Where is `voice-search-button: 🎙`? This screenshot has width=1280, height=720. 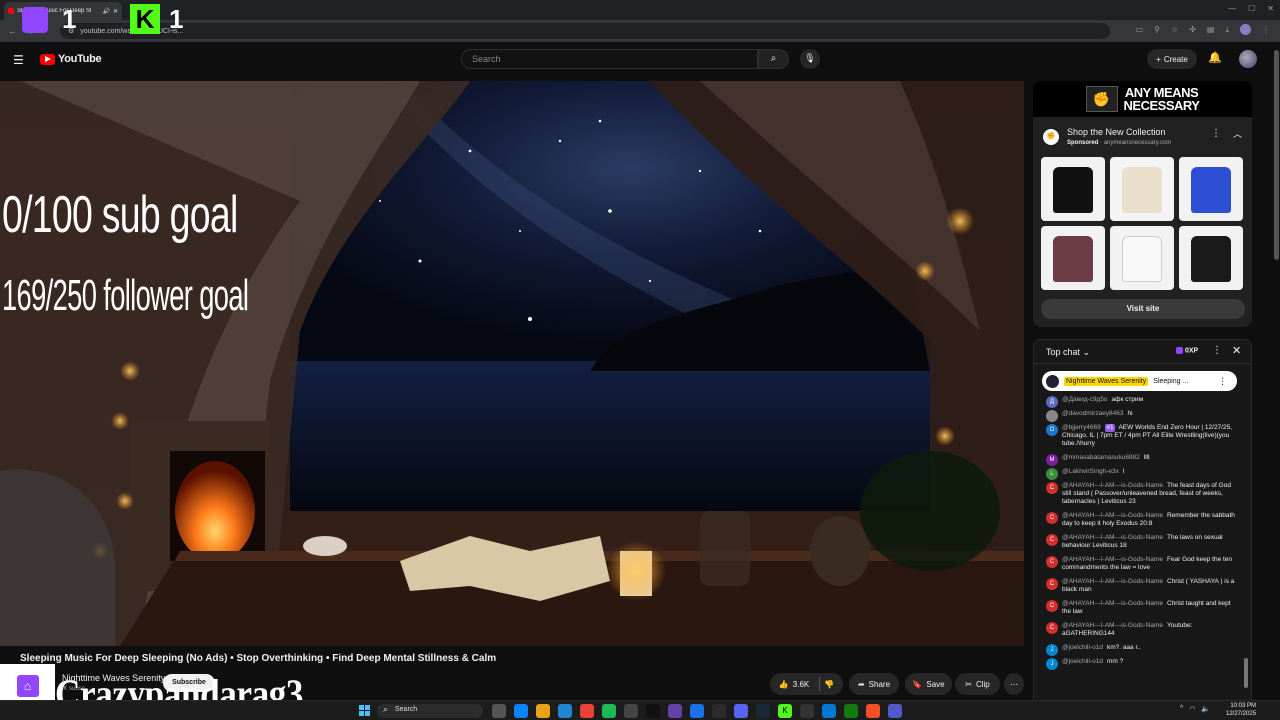 voice-search-button: 🎙 is located at coordinates (810, 59).